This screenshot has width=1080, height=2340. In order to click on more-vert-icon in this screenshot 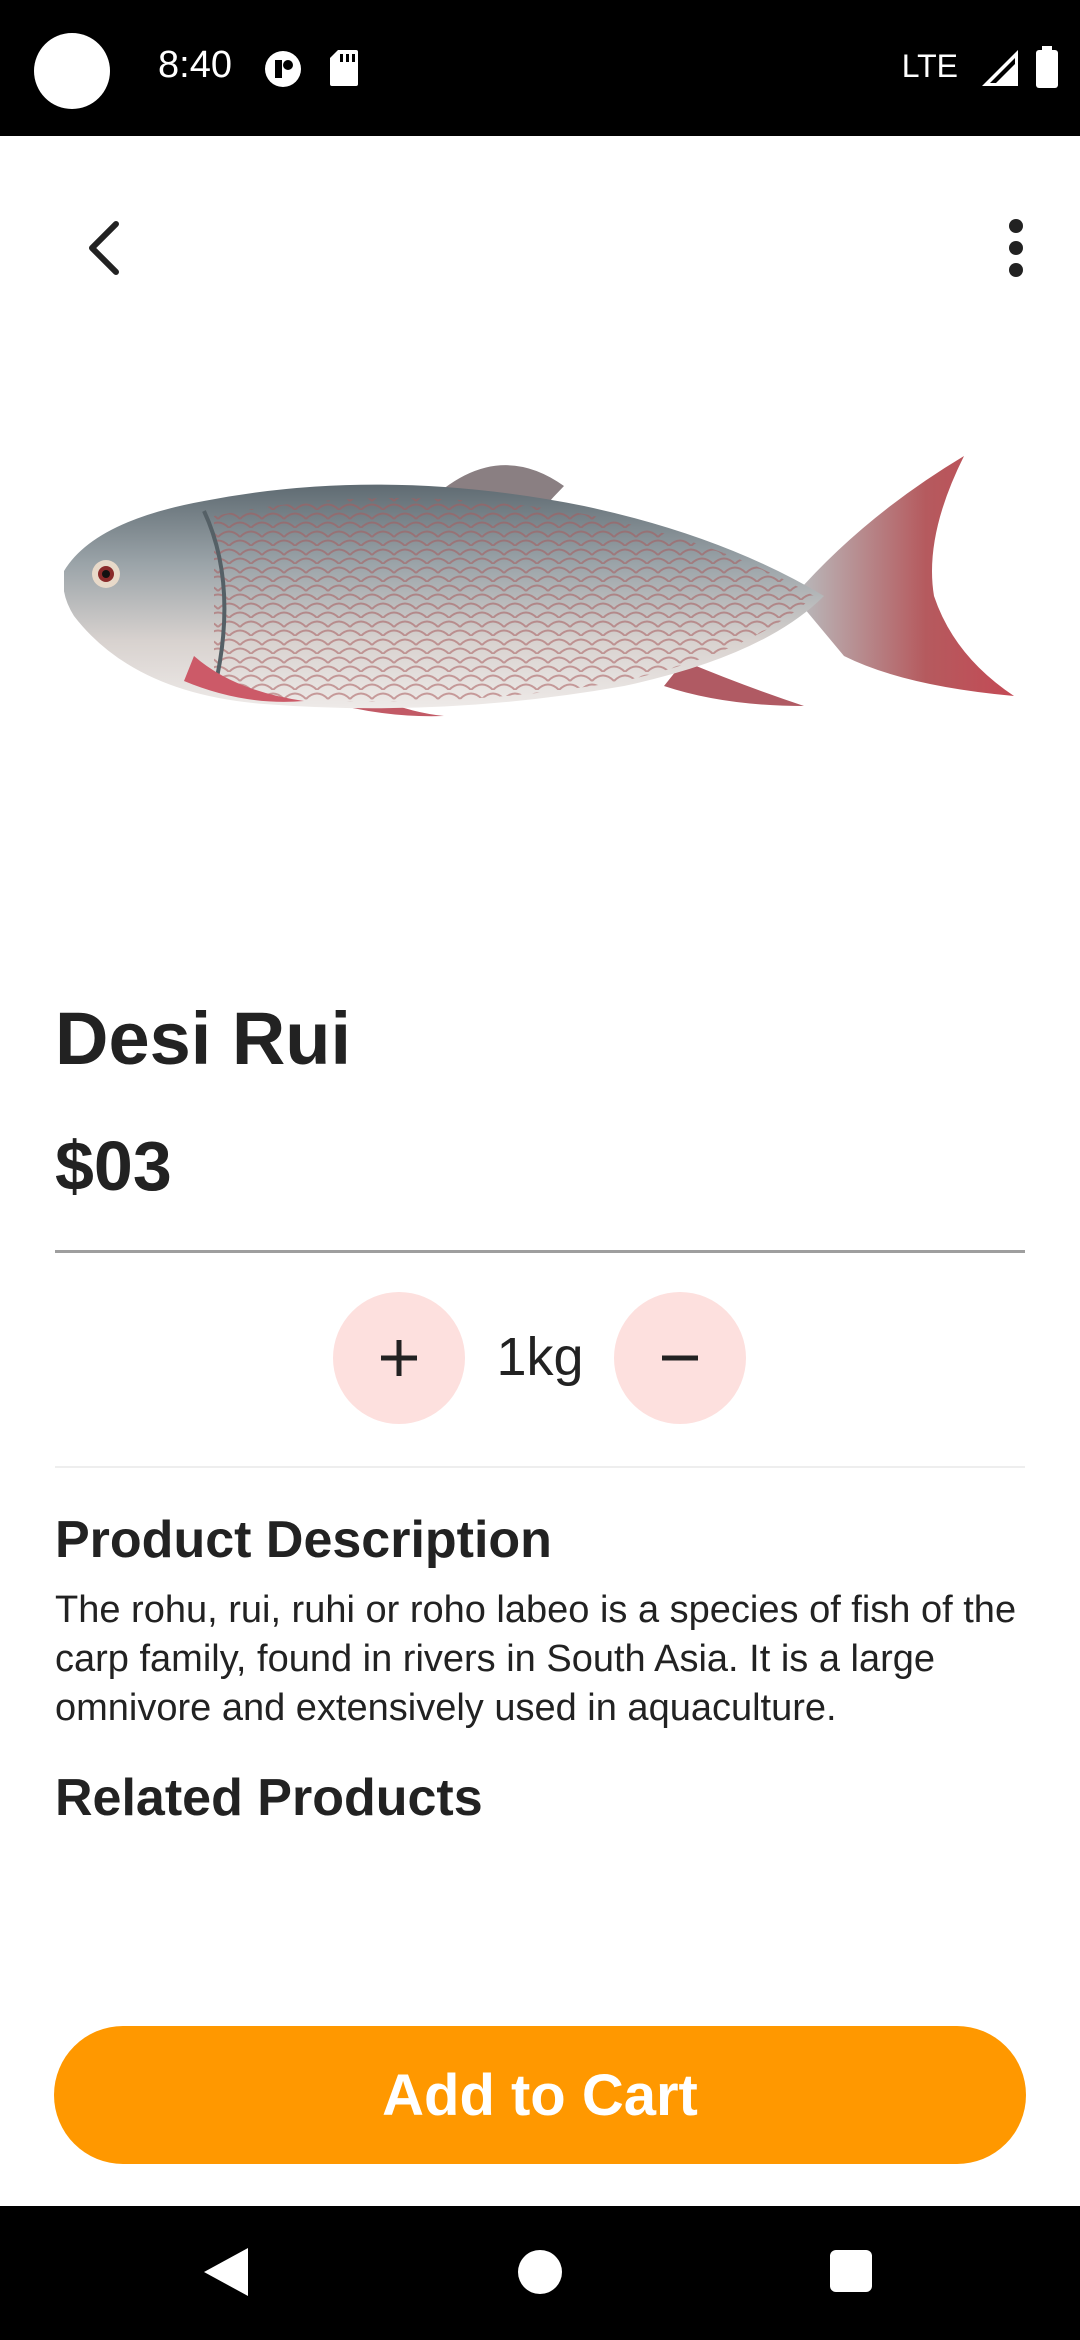, I will do `click(1016, 248)`.